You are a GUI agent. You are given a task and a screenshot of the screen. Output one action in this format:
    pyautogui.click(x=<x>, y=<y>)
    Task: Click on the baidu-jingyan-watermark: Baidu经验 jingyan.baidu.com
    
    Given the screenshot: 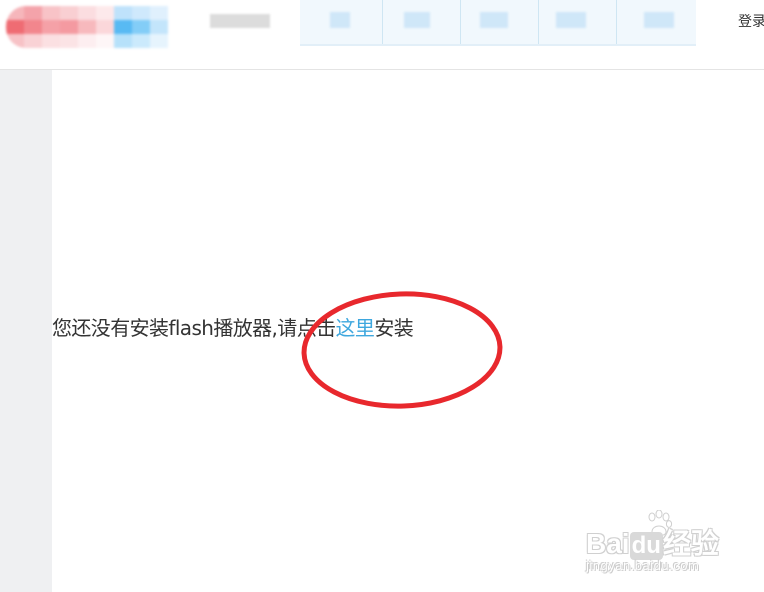 What is the action you would take?
    pyautogui.click(x=661, y=545)
    